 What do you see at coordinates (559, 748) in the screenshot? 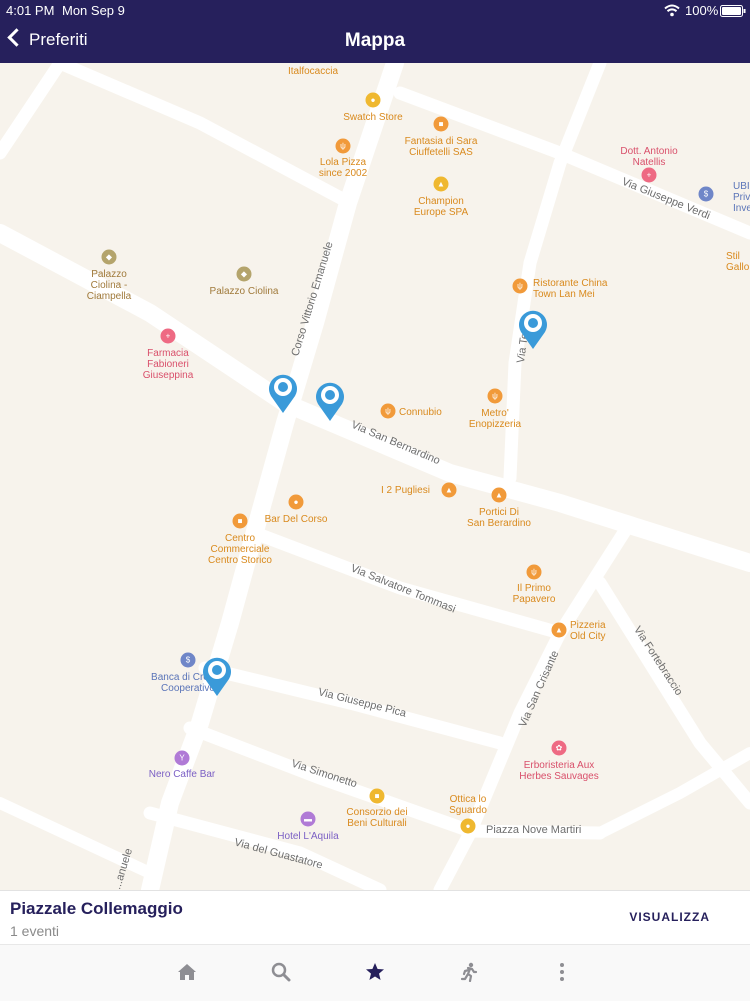
I see `flower-icon: ✿` at bounding box center [559, 748].